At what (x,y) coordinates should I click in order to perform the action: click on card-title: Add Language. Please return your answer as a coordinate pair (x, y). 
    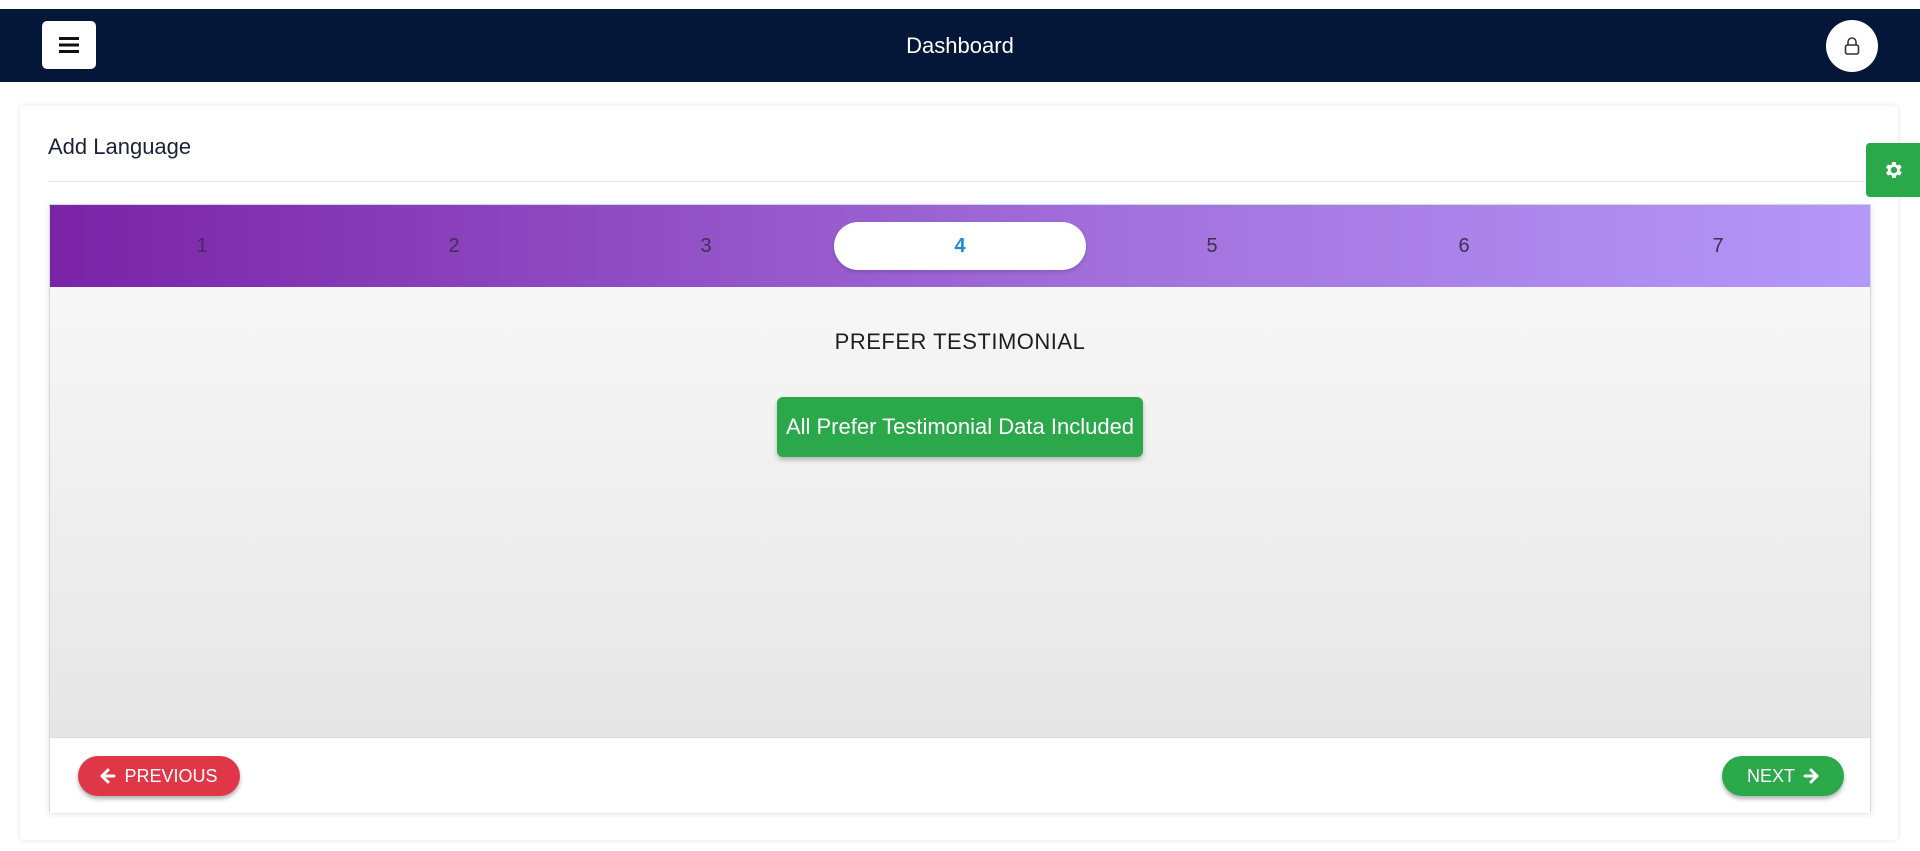
    Looking at the image, I should click on (120, 146).